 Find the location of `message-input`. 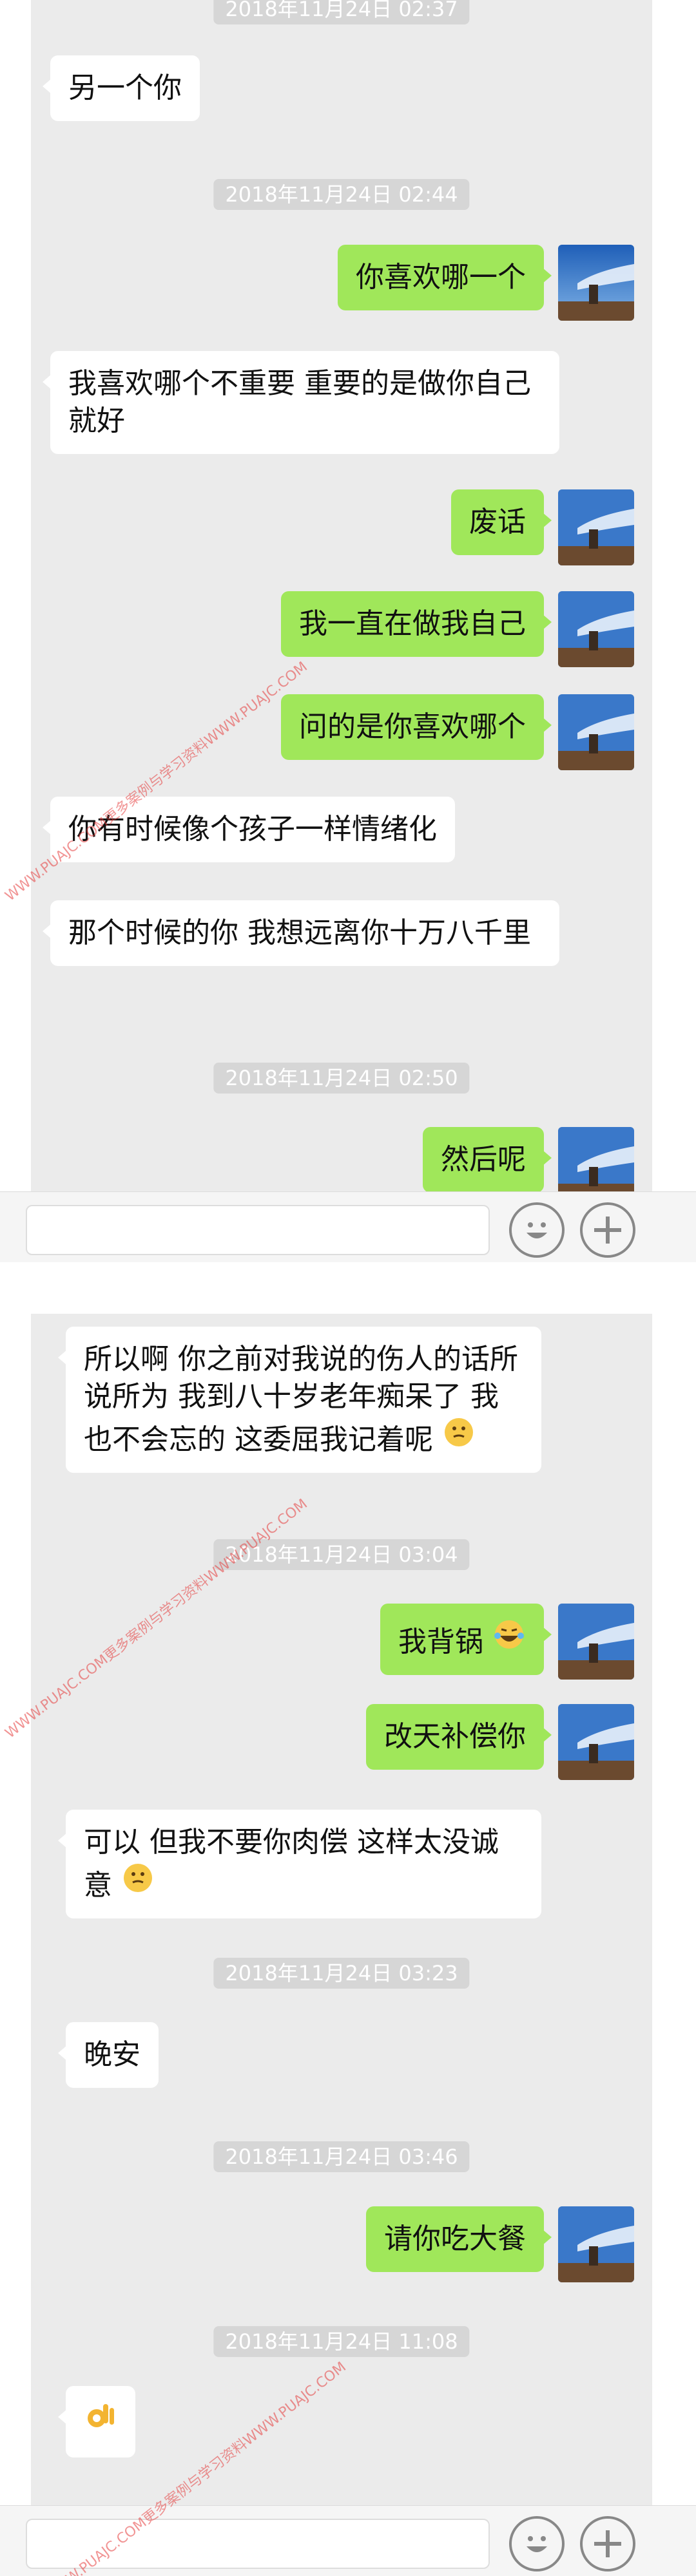

message-input is located at coordinates (258, 1230).